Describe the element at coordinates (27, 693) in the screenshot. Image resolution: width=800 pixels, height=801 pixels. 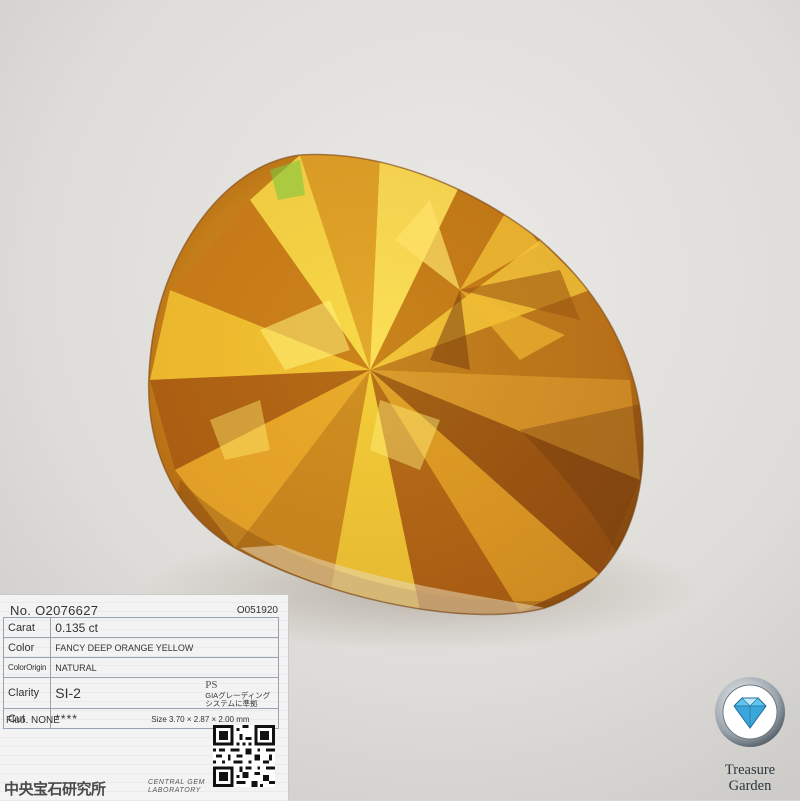
I see `clarity-label: Clarity` at that location.